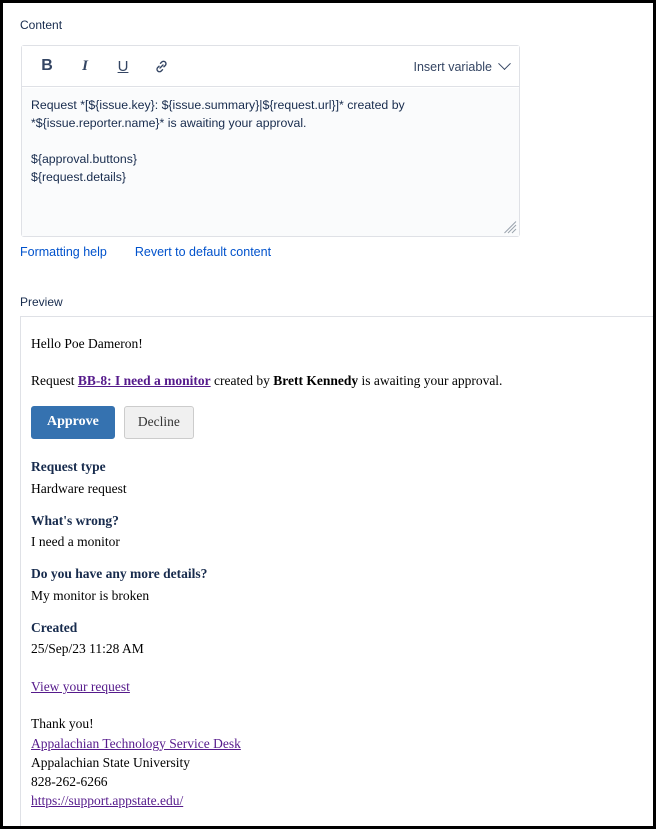 Image resolution: width=656 pixels, height=829 pixels. Describe the element at coordinates (107, 800) in the screenshot. I see `support-url-link: https://support.appstate.edu/` at that location.